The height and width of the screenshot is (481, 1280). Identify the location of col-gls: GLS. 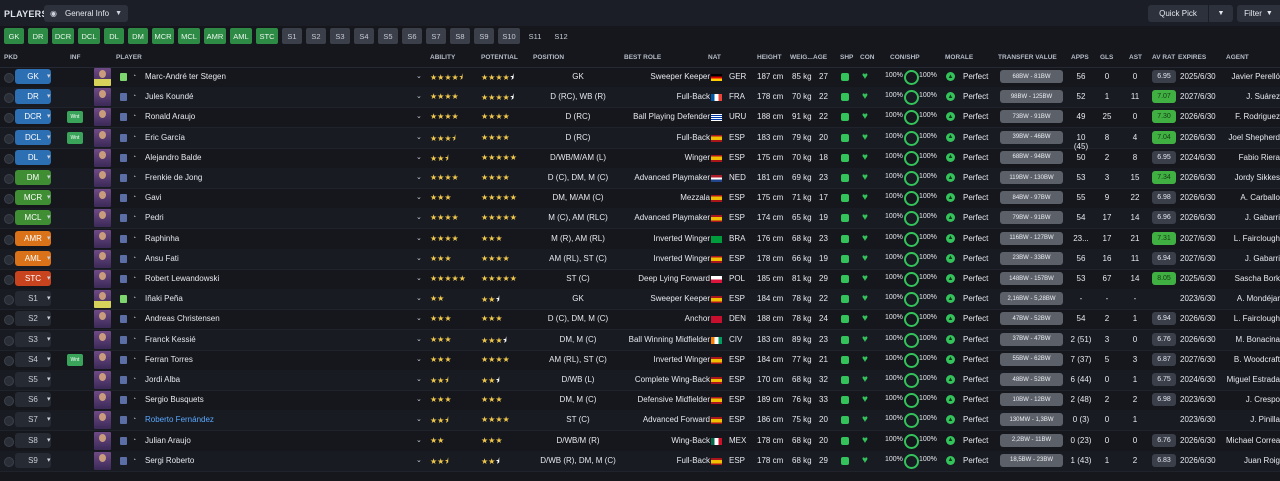
(1106, 57).